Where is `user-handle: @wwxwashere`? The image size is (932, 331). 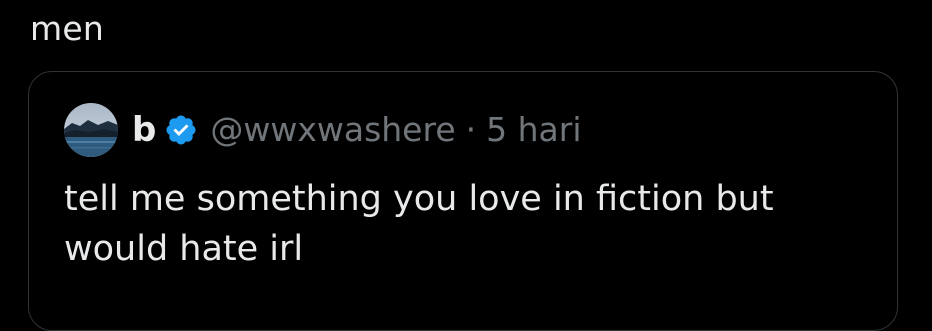 user-handle: @wwxwashere is located at coordinates (332, 130).